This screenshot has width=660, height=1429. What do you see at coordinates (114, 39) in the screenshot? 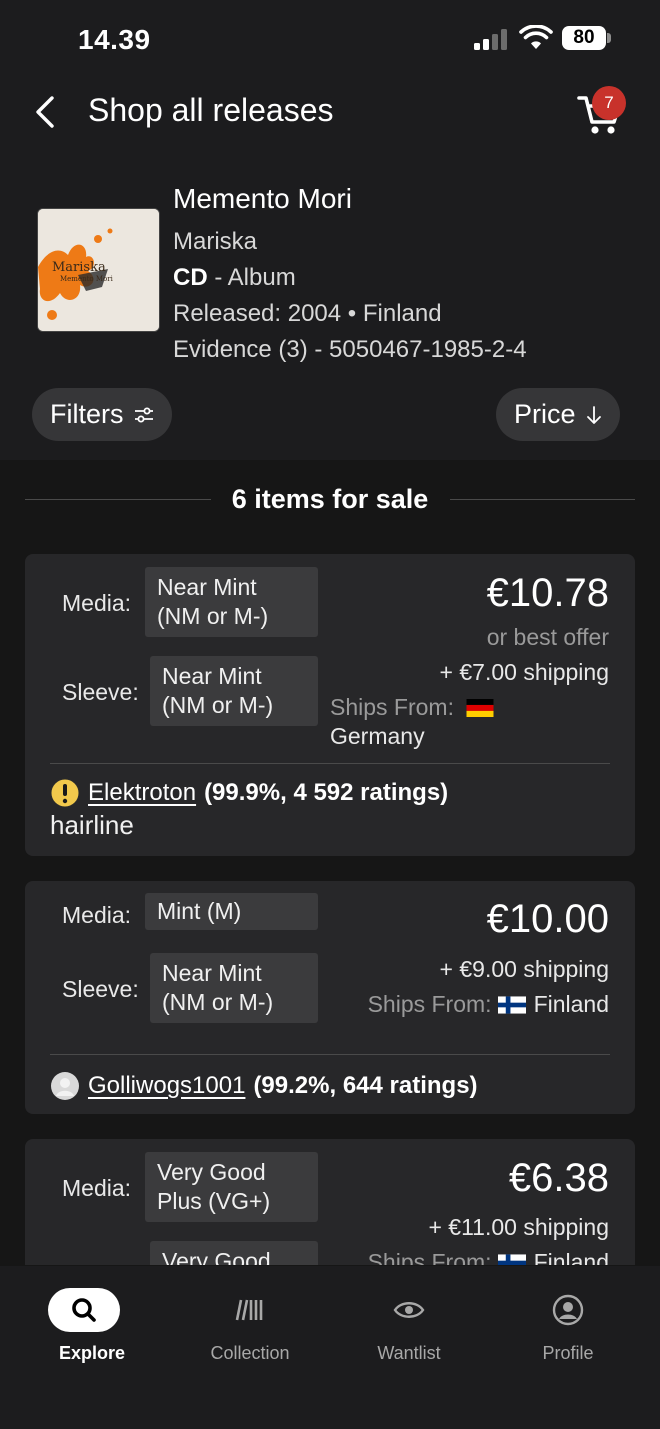
I see `status-time: 14.39` at bounding box center [114, 39].